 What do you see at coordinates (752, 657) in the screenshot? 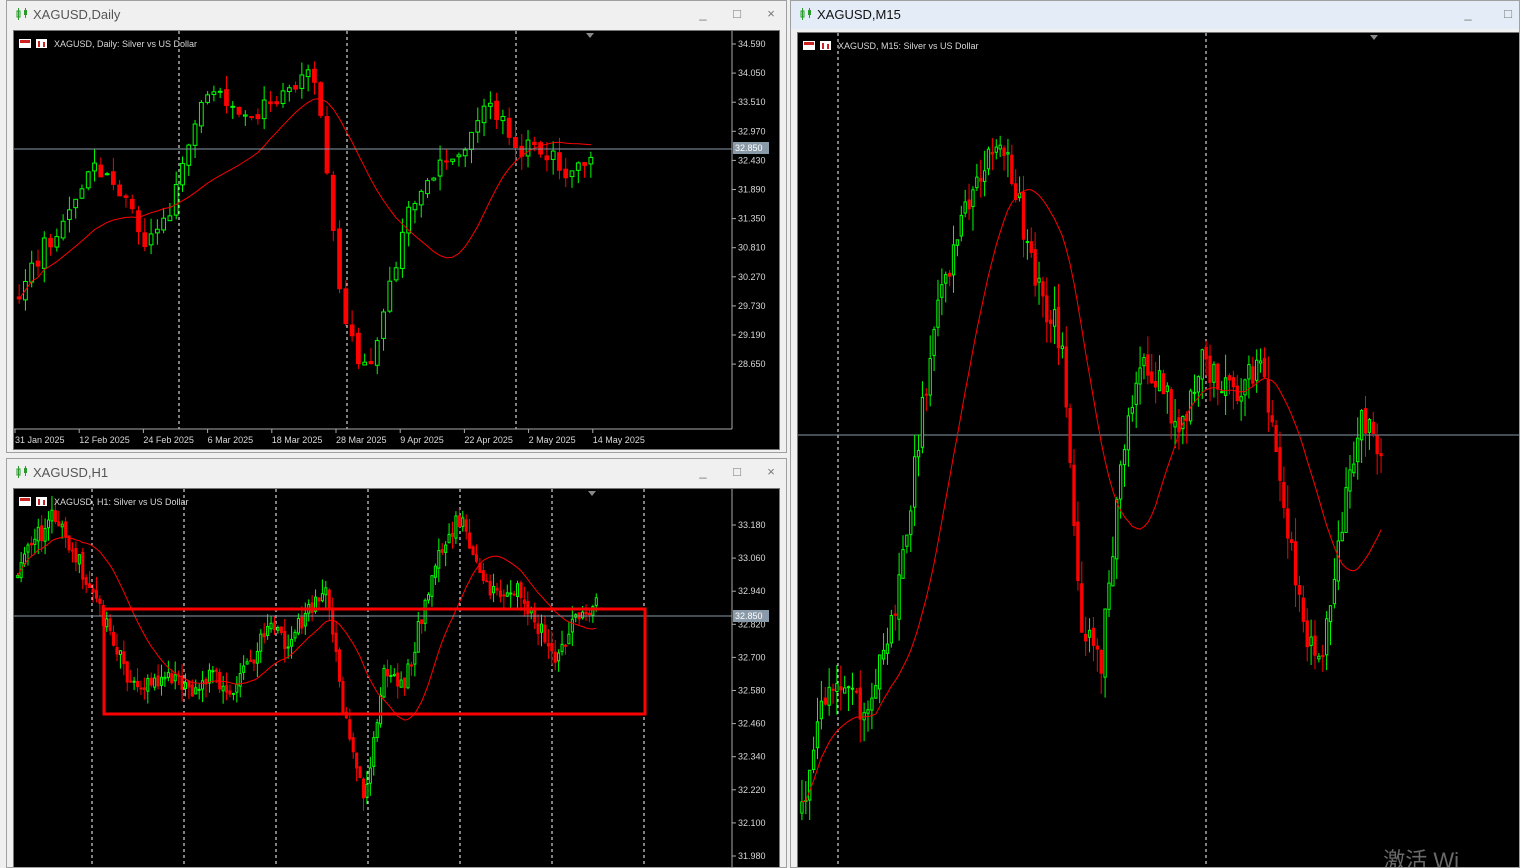
I see `price-label: 32.700` at bounding box center [752, 657].